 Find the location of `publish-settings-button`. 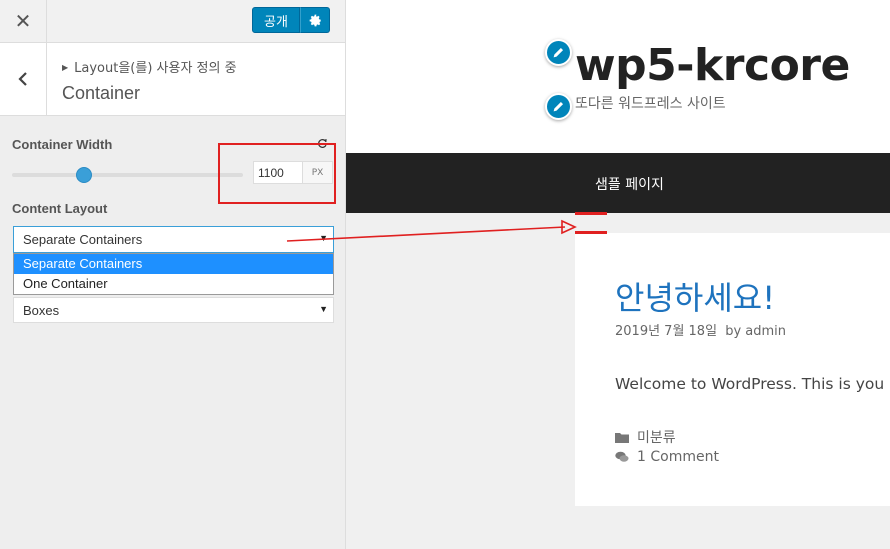

publish-settings-button is located at coordinates (315, 20).